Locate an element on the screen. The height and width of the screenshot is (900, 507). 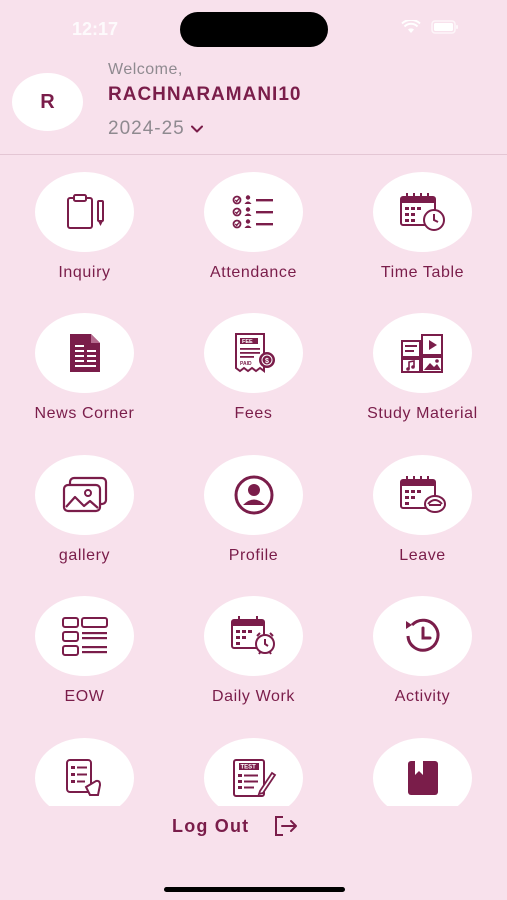
menu-item-label: News Corner is located at coordinates (84, 413).